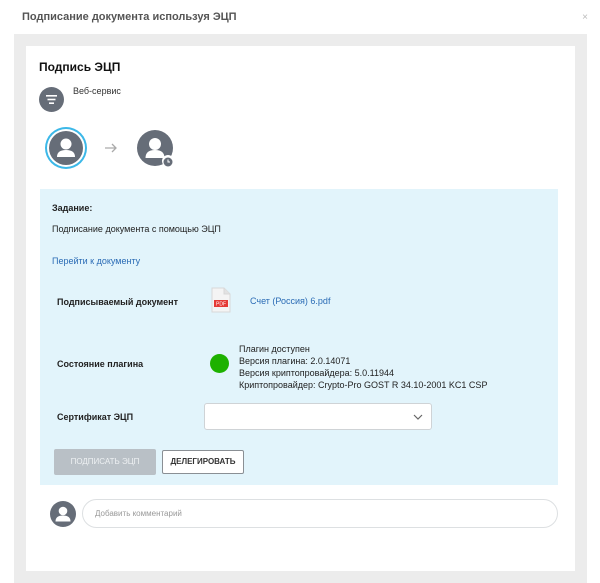 The width and height of the screenshot is (600, 583). I want to click on user-clock-icon, so click(168, 161).